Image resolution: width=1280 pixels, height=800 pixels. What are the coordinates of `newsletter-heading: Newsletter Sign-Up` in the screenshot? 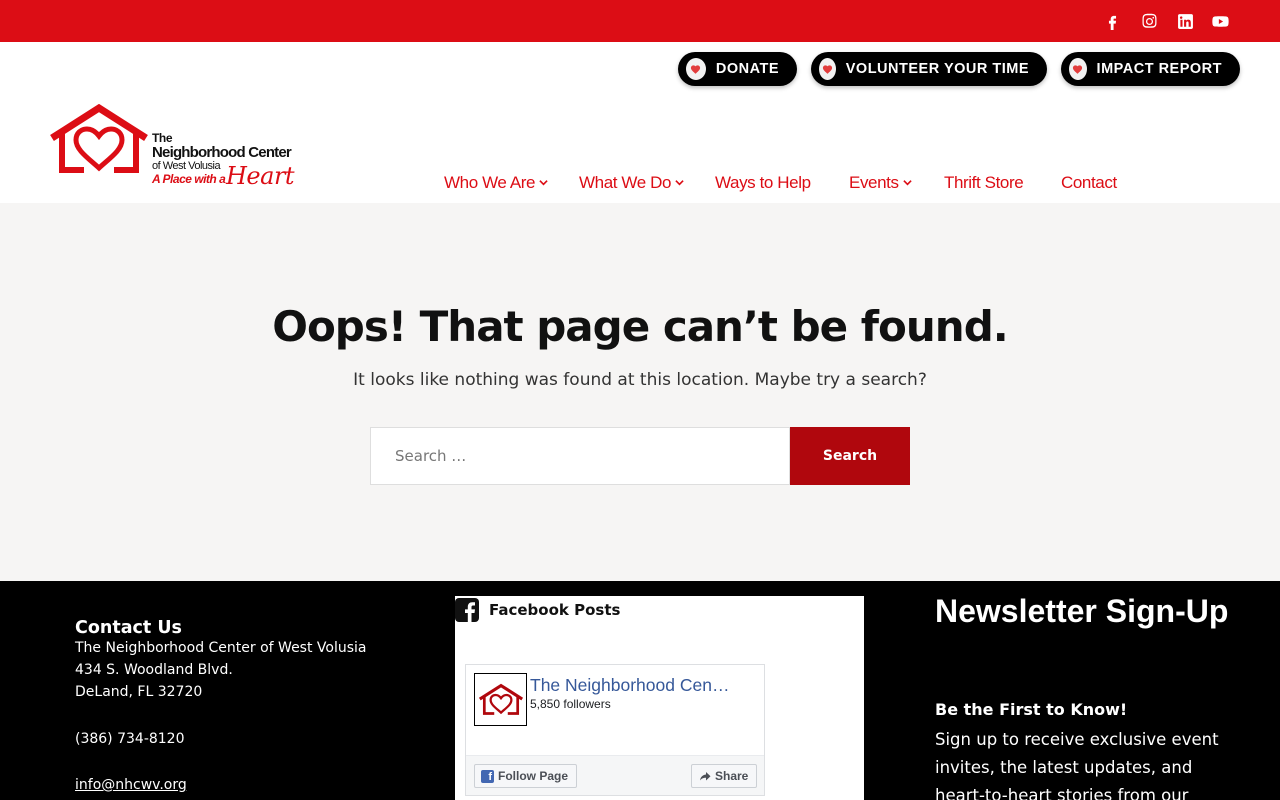 It's located at (1082, 611).